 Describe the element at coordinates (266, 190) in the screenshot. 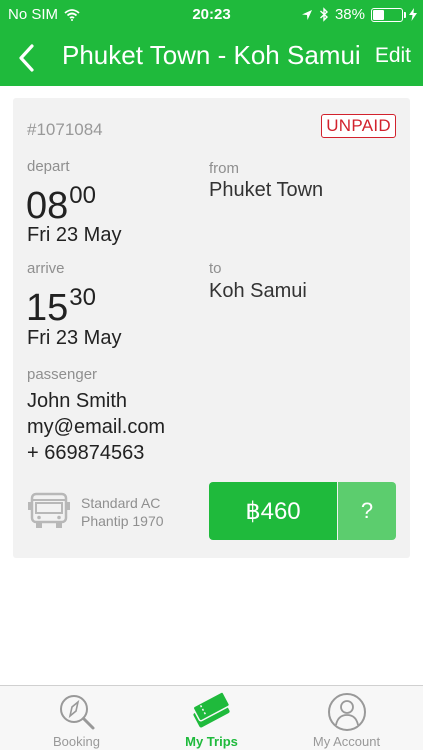

I see `from-place: Phuket Town` at that location.